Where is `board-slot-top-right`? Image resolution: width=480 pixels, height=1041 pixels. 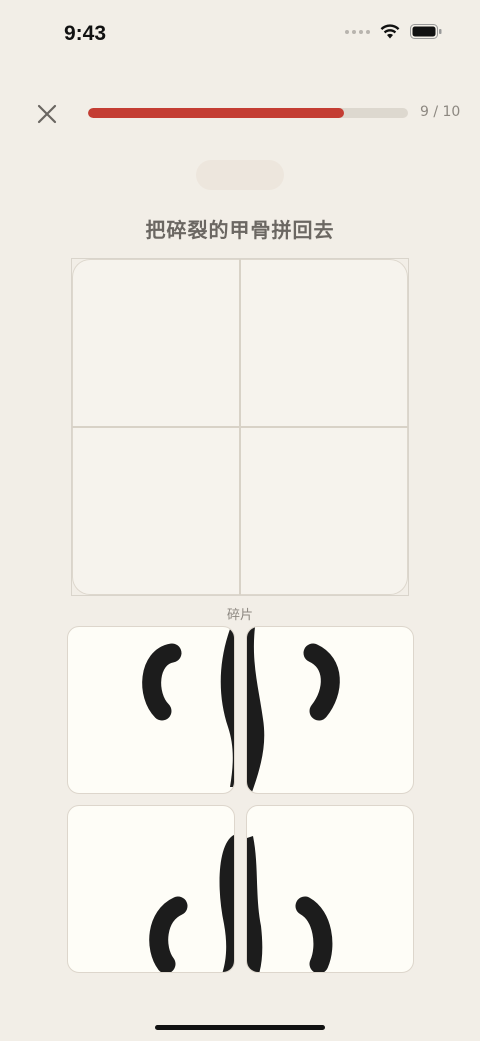
board-slot-top-right is located at coordinates (324, 342).